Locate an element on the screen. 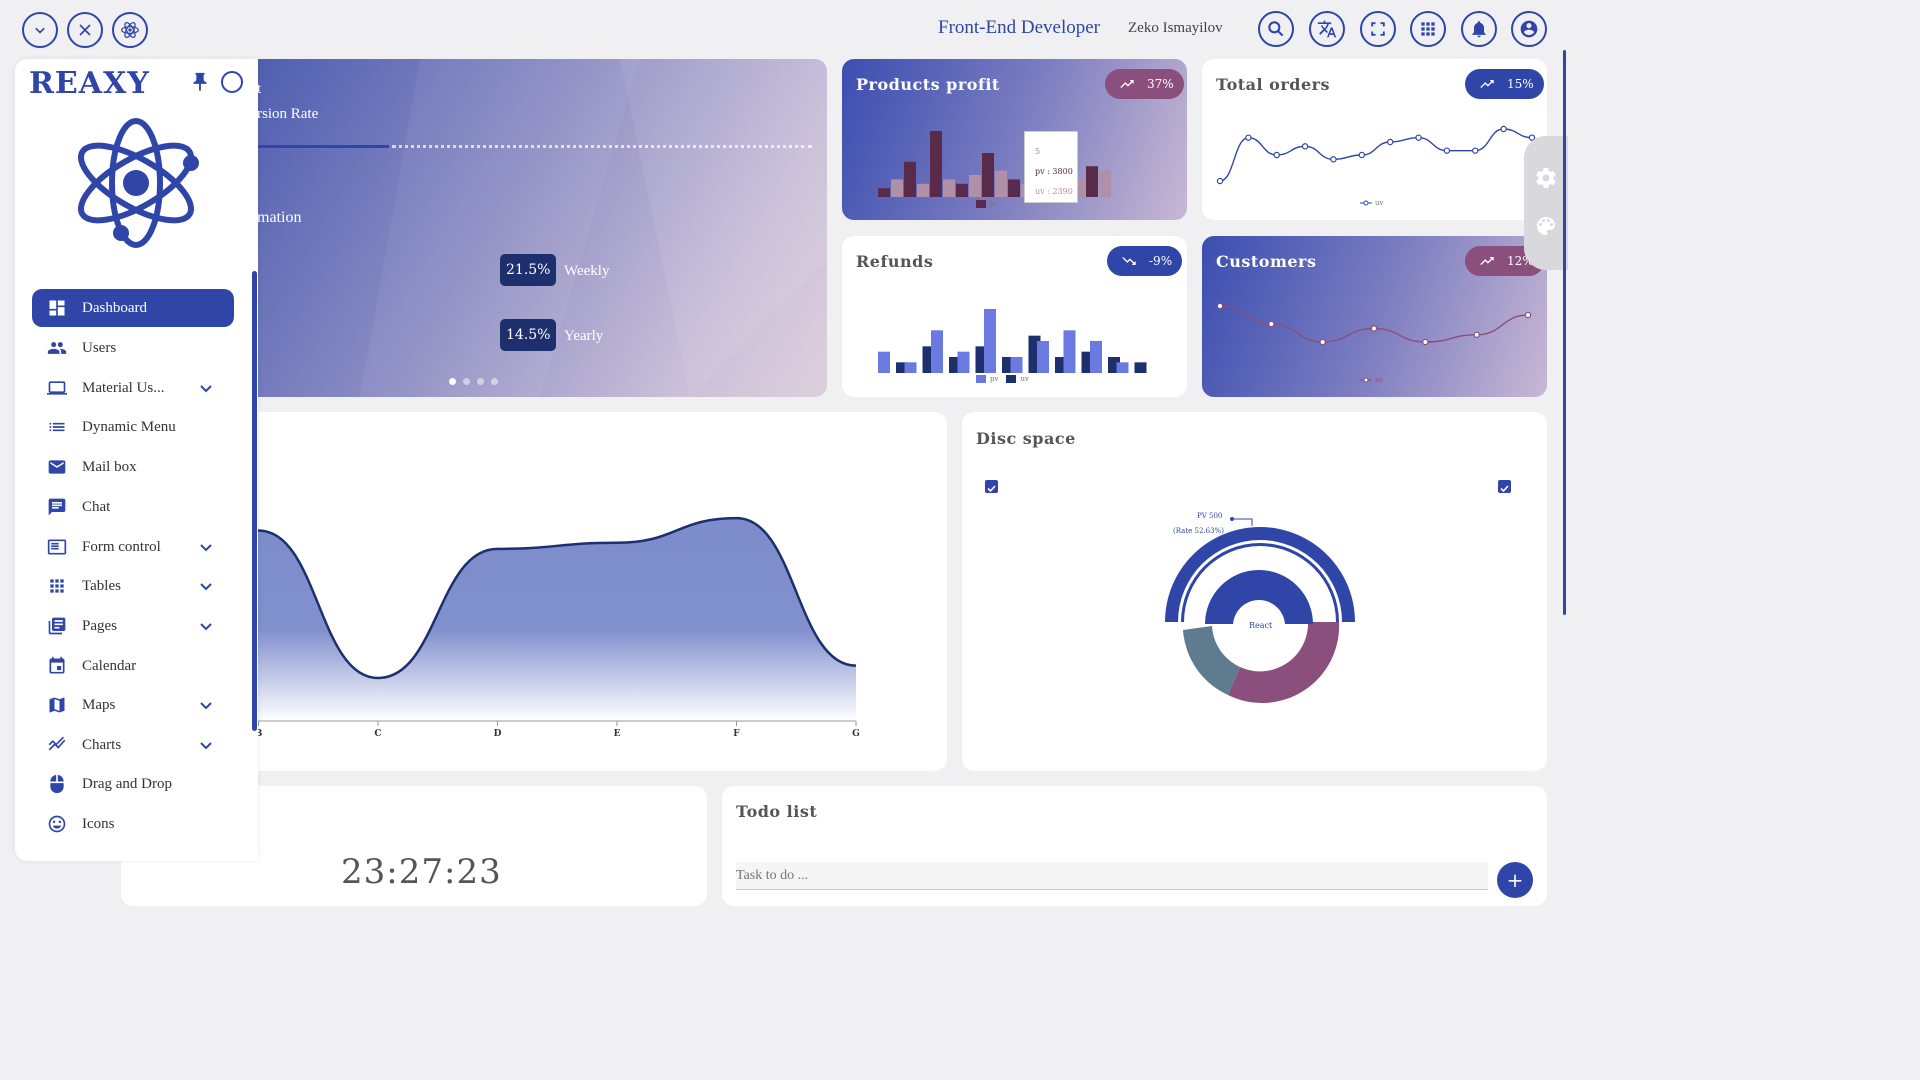  sidebar-item-dashboard: Dashboard is located at coordinates (133, 308).